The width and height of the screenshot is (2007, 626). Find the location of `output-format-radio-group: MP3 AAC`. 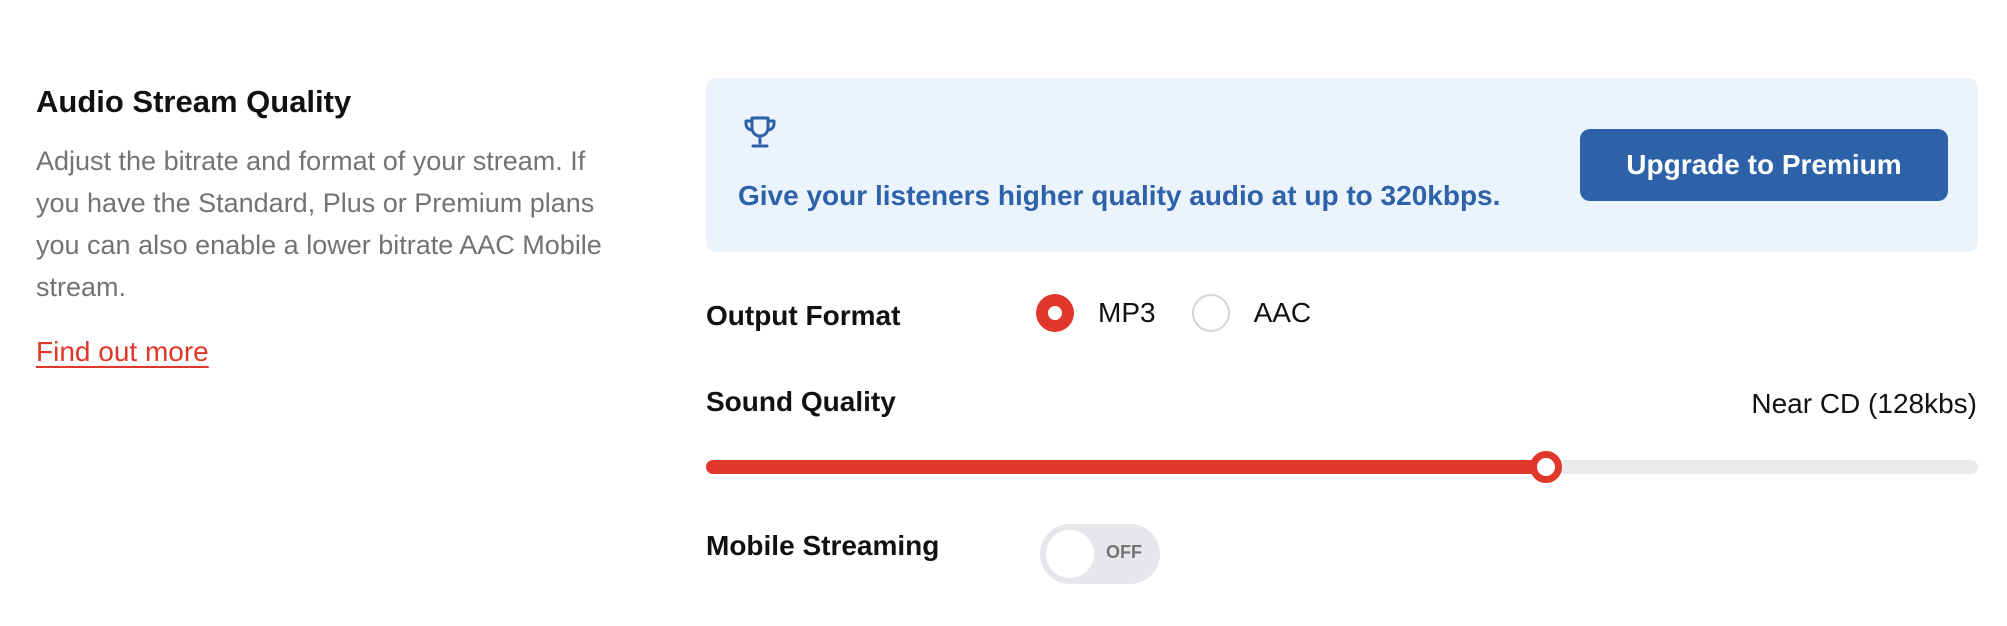

output-format-radio-group: MP3 AAC is located at coordinates (1173, 313).